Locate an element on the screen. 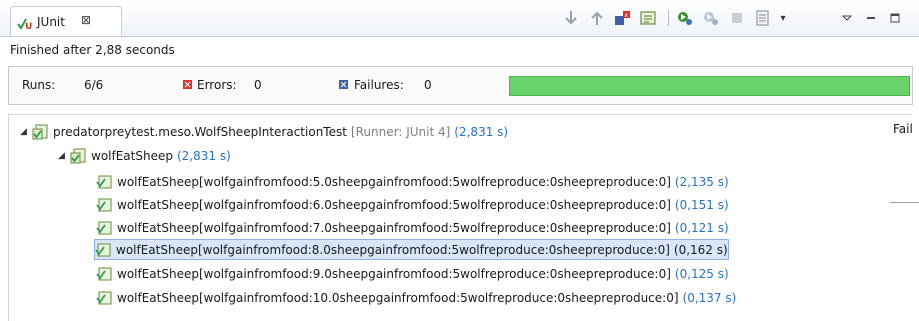  next-failure-icon is located at coordinates (571, 18).